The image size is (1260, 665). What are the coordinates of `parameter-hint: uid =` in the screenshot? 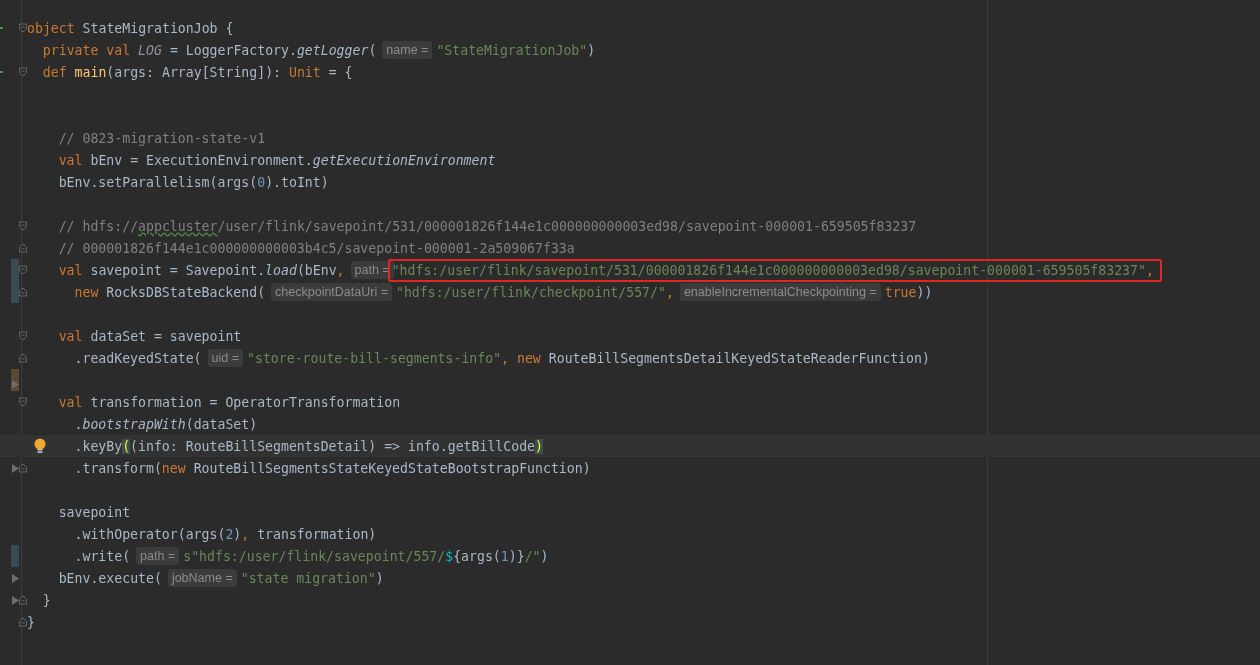 It's located at (225, 358).